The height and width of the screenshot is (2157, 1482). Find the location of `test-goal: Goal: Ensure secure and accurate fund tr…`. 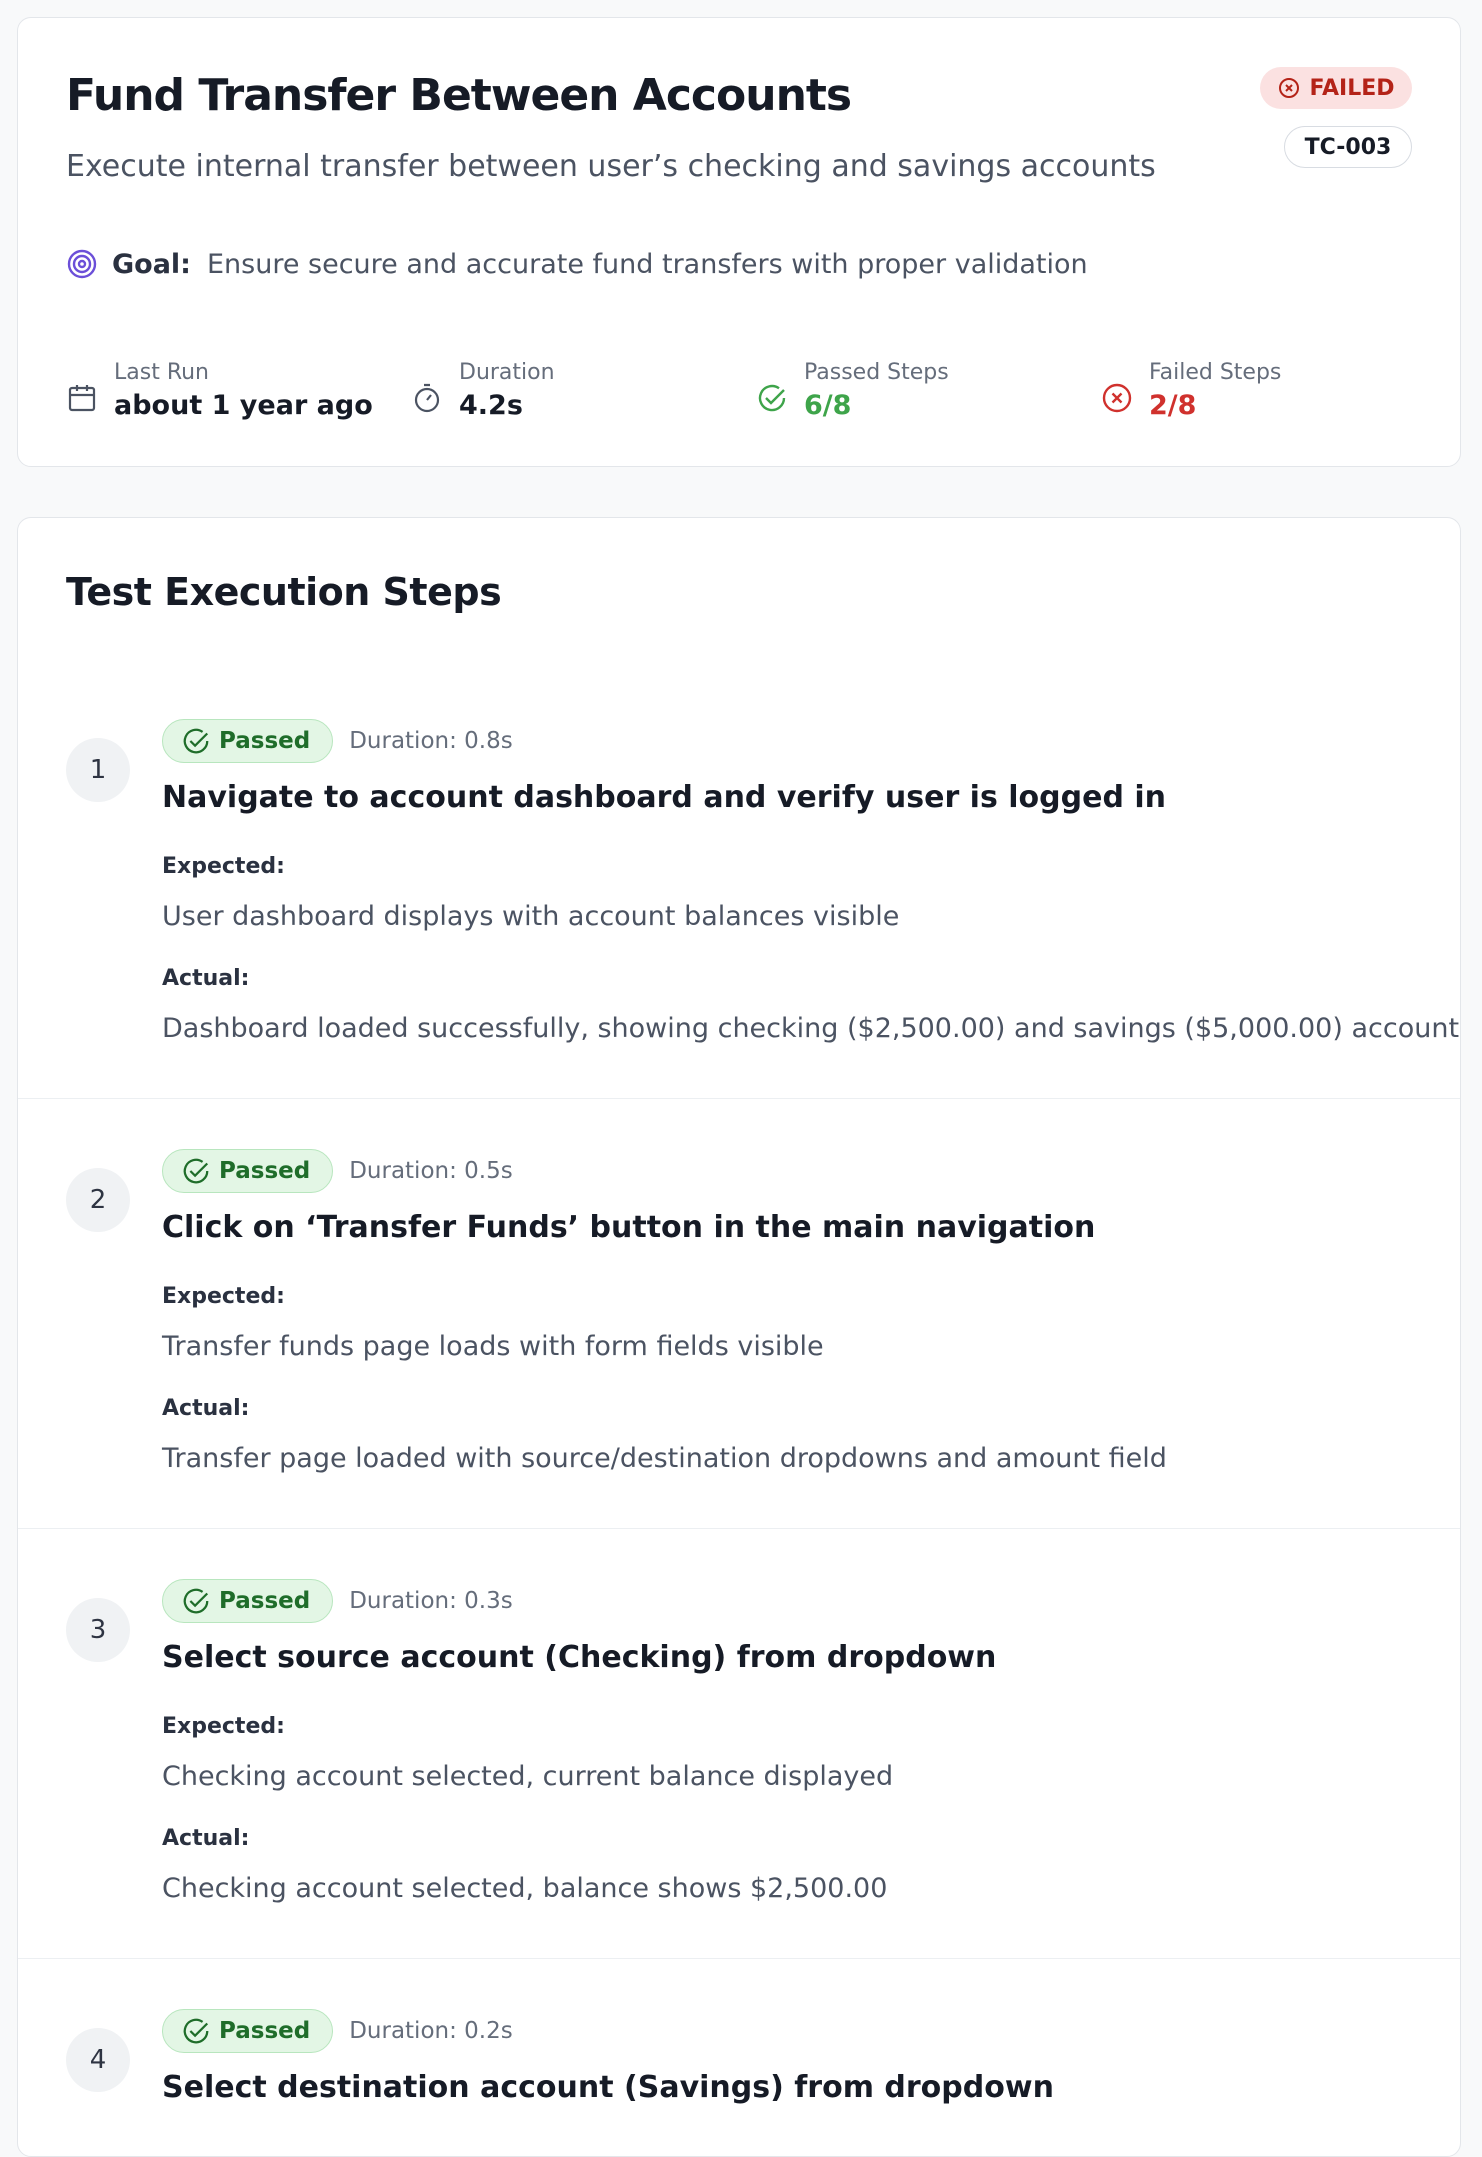

test-goal: Goal: Ensure secure and accurate fund tr… is located at coordinates (577, 264).